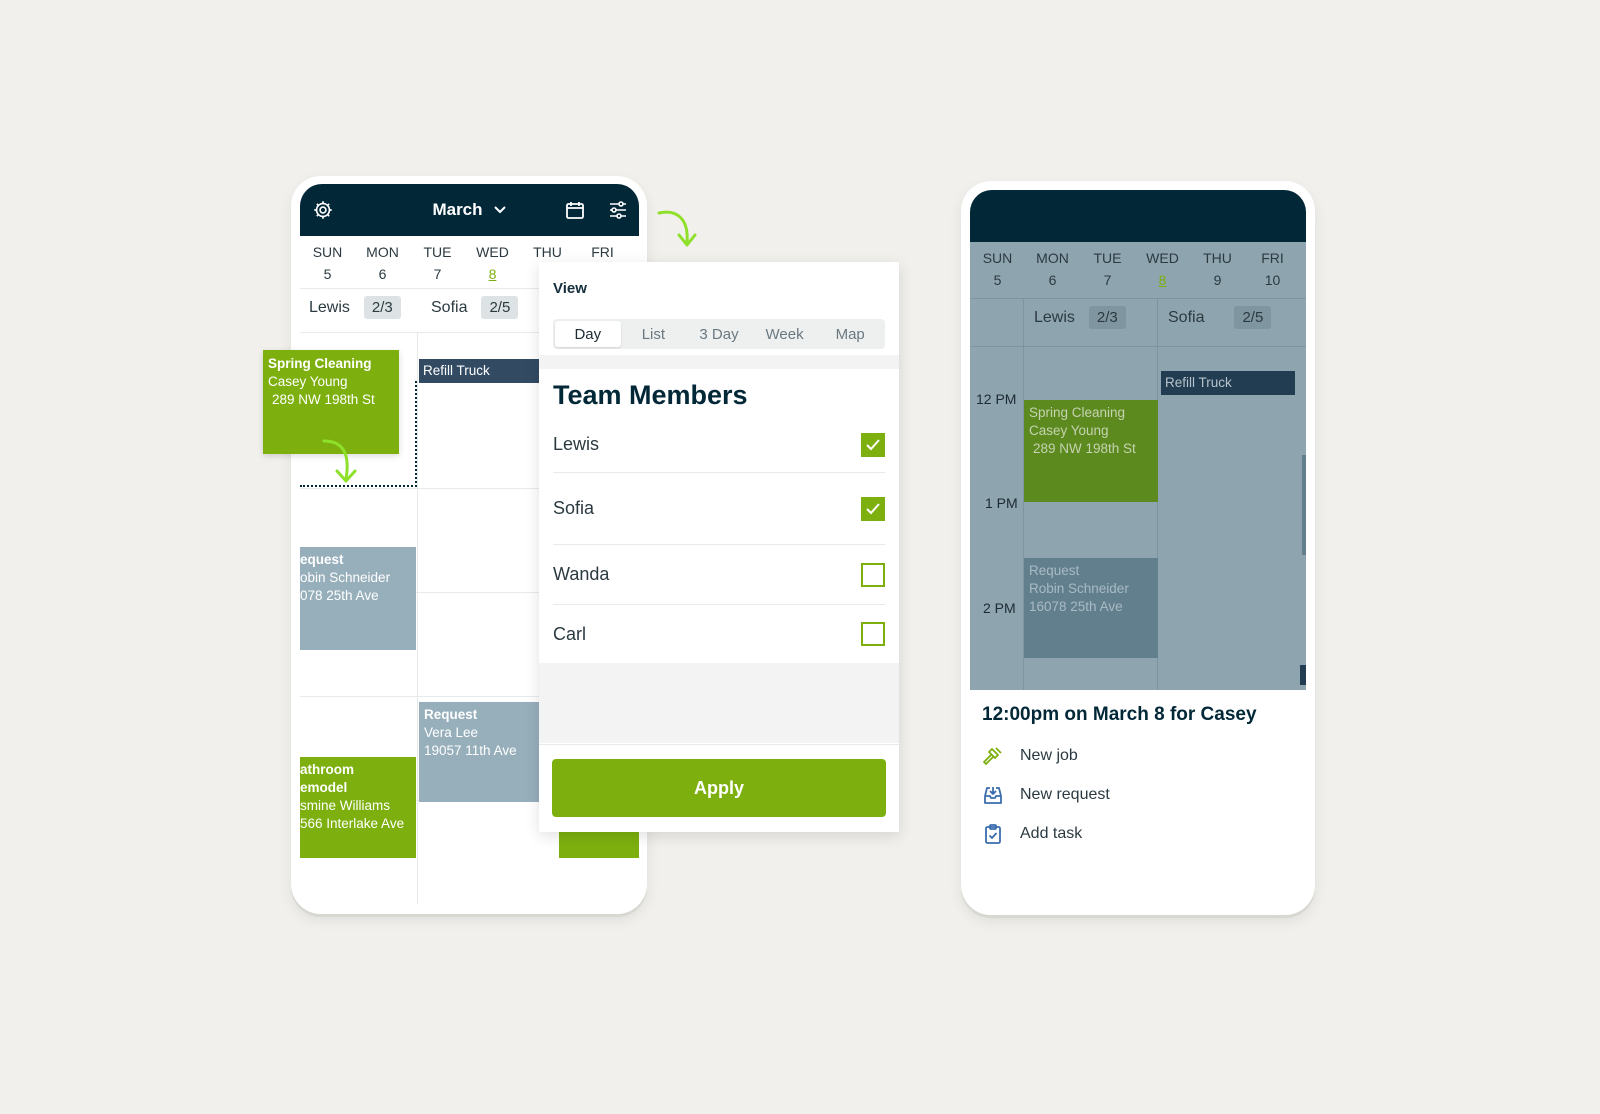 The height and width of the screenshot is (1114, 1600). I want to click on event-edge-partial, so click(1304, 505).